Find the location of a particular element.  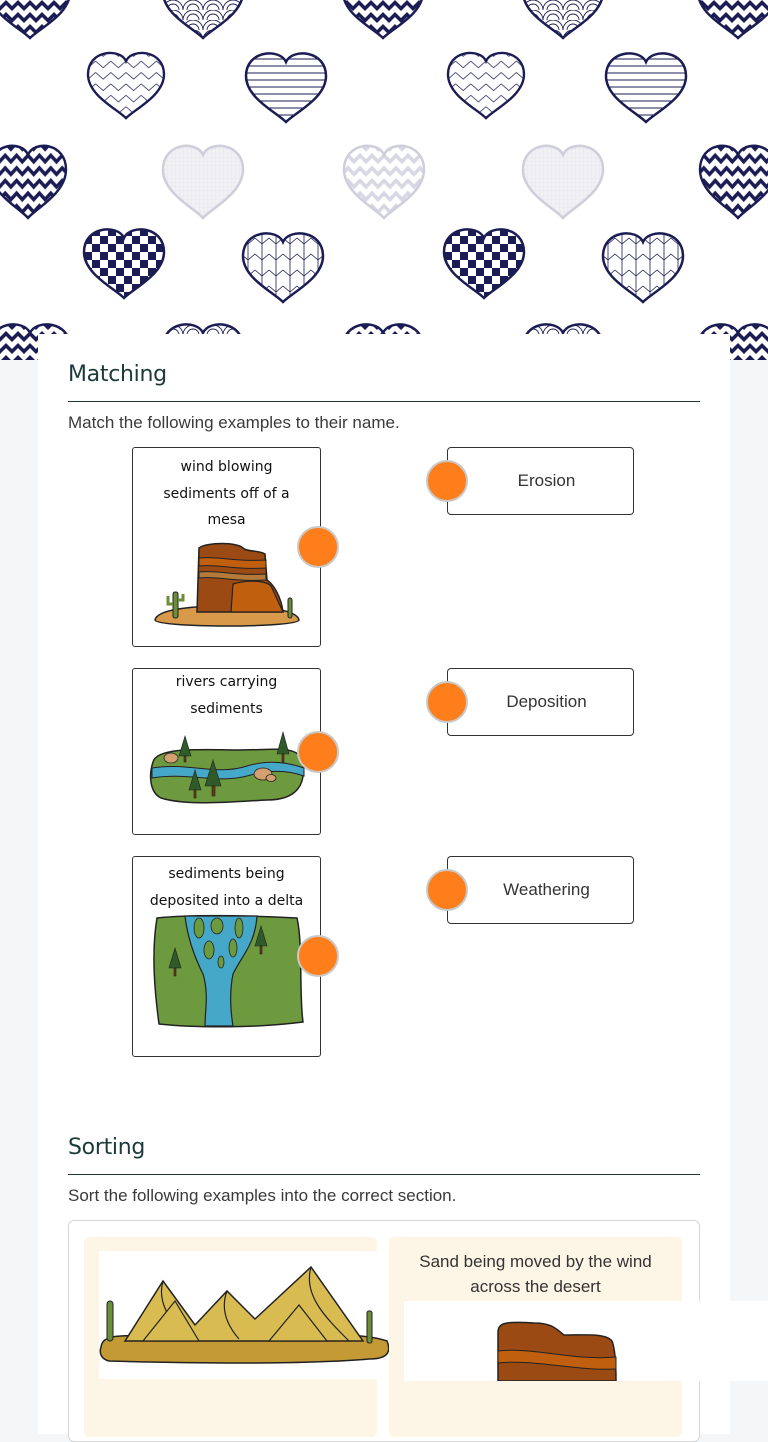

answer-label: Deposition is located at coordinates (546, 701).